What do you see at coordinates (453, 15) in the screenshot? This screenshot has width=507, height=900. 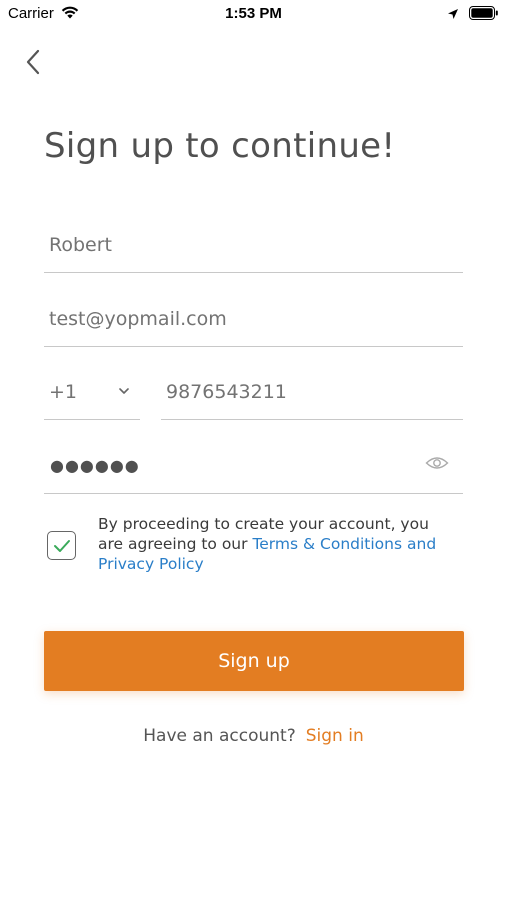 I see `location-arrow-icon` at bounding box center [453, 15].